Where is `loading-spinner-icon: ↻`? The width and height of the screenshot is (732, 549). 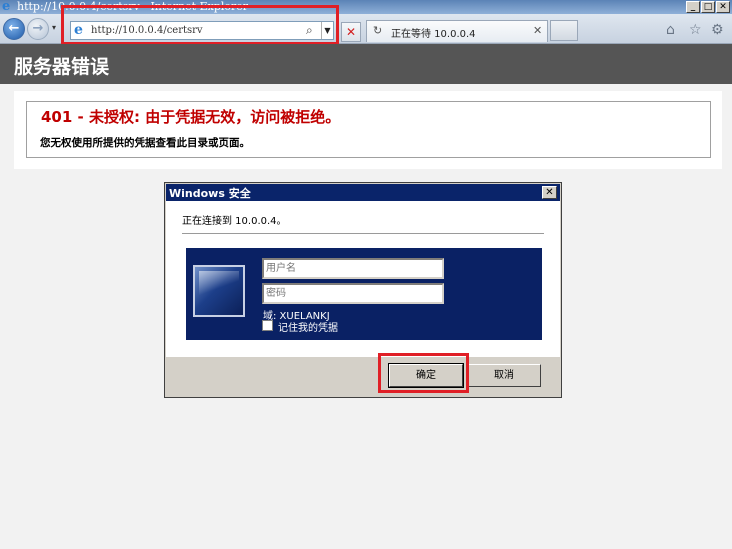
loading-spinner-icon: ↻ is located at coordinates (378, 30).